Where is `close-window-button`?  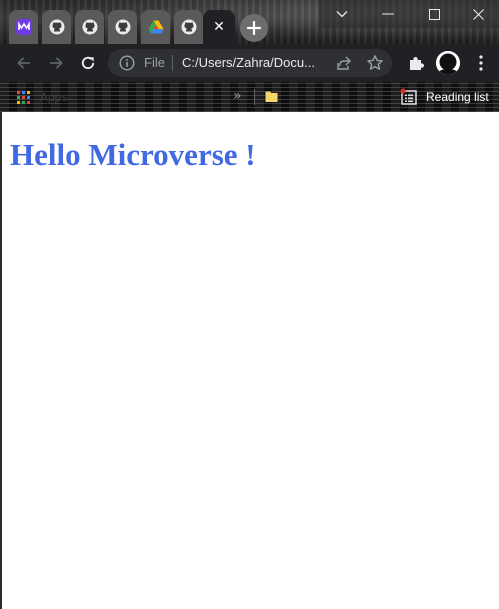 close-window-button is located at coordinates (478, 14).